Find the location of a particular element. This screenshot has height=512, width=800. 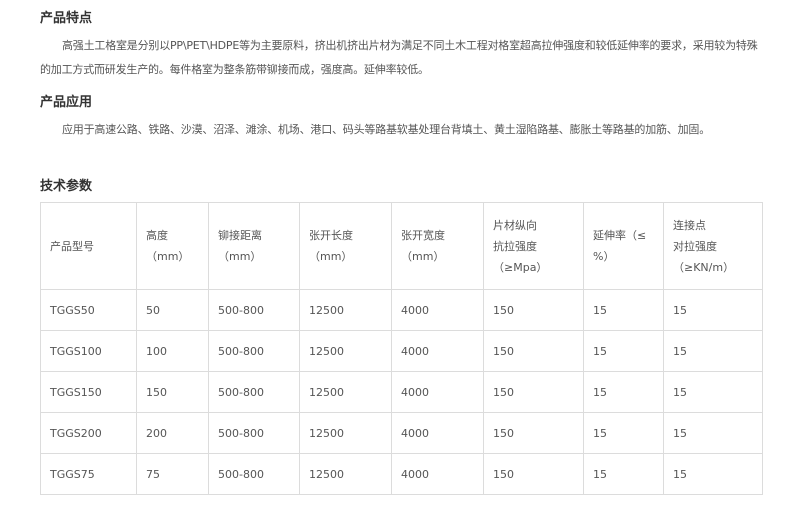

header-tensile-strength: 片材纵向 抗拉强度 （≥Mpa） is located at coordinates (533, 246).